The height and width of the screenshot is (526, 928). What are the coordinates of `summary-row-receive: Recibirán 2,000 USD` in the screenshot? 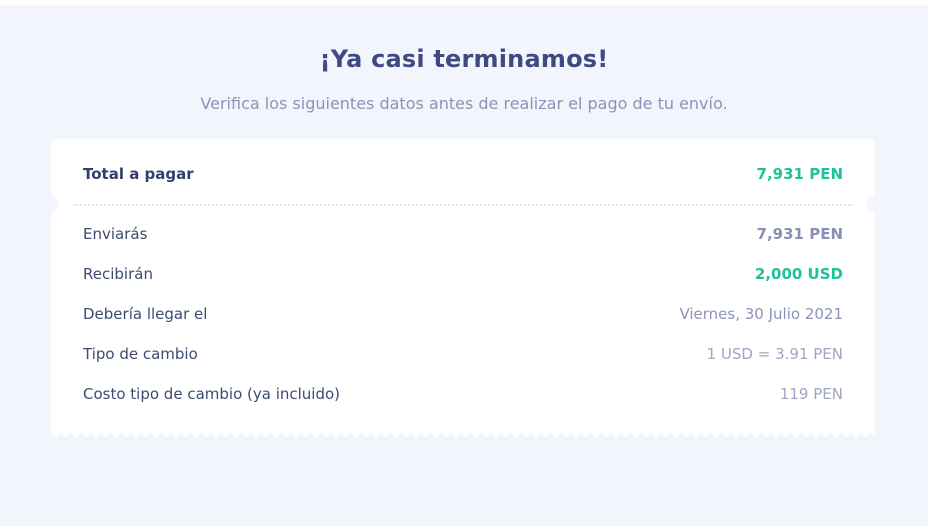 It's located at (463, 274).